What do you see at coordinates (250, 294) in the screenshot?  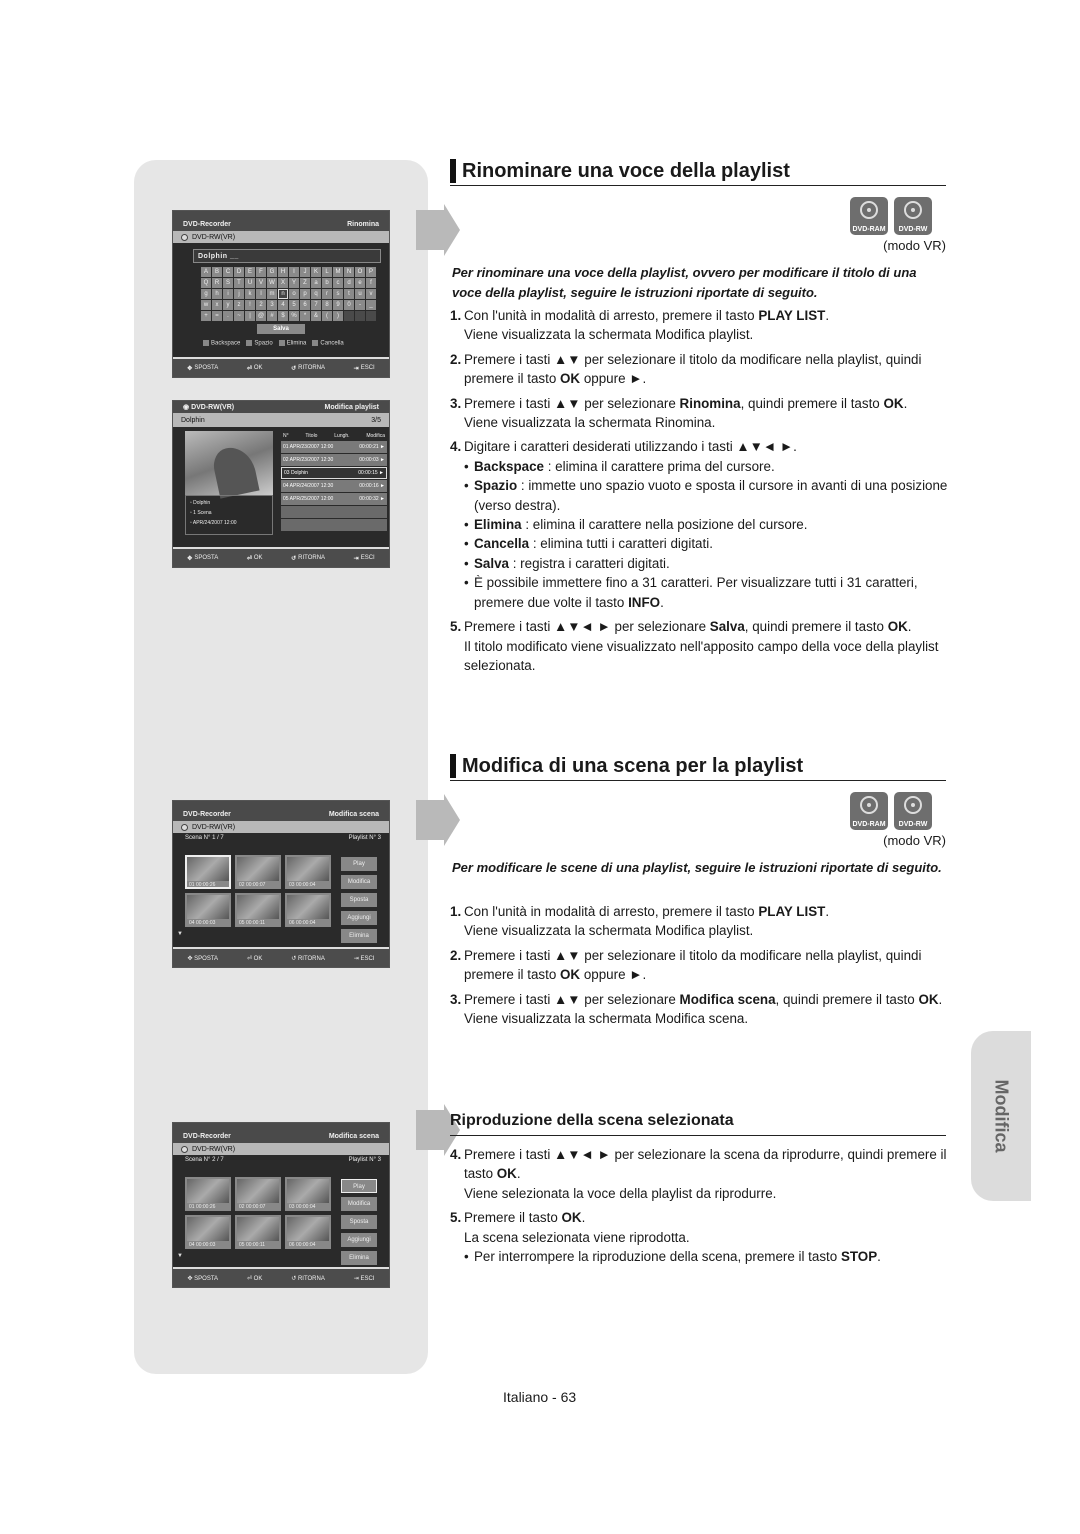 I see `keyboard-key: k` at bounding box center [250, 294].